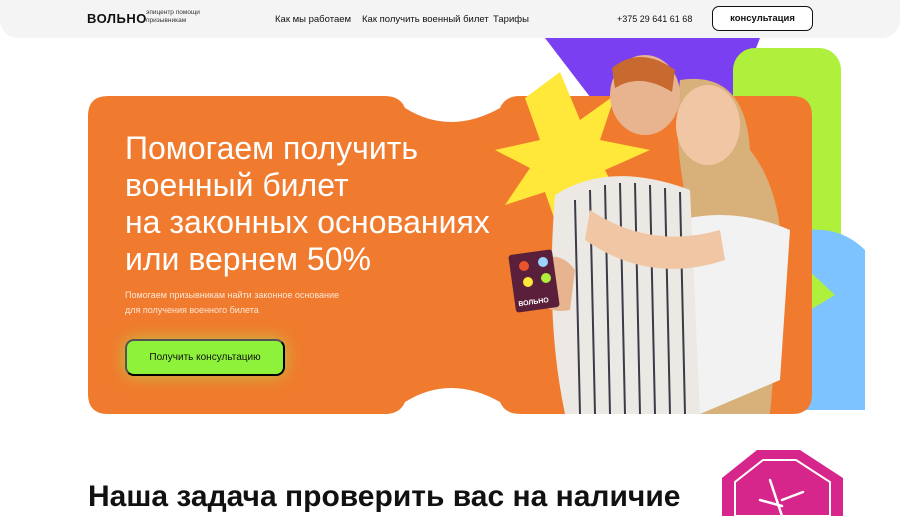 Image resolution: width=900 pixels, height=516 pixels. Describe the element at coordinates (237, 185) in the screenshot. I see `hero-title-line: военный билет` at that location.